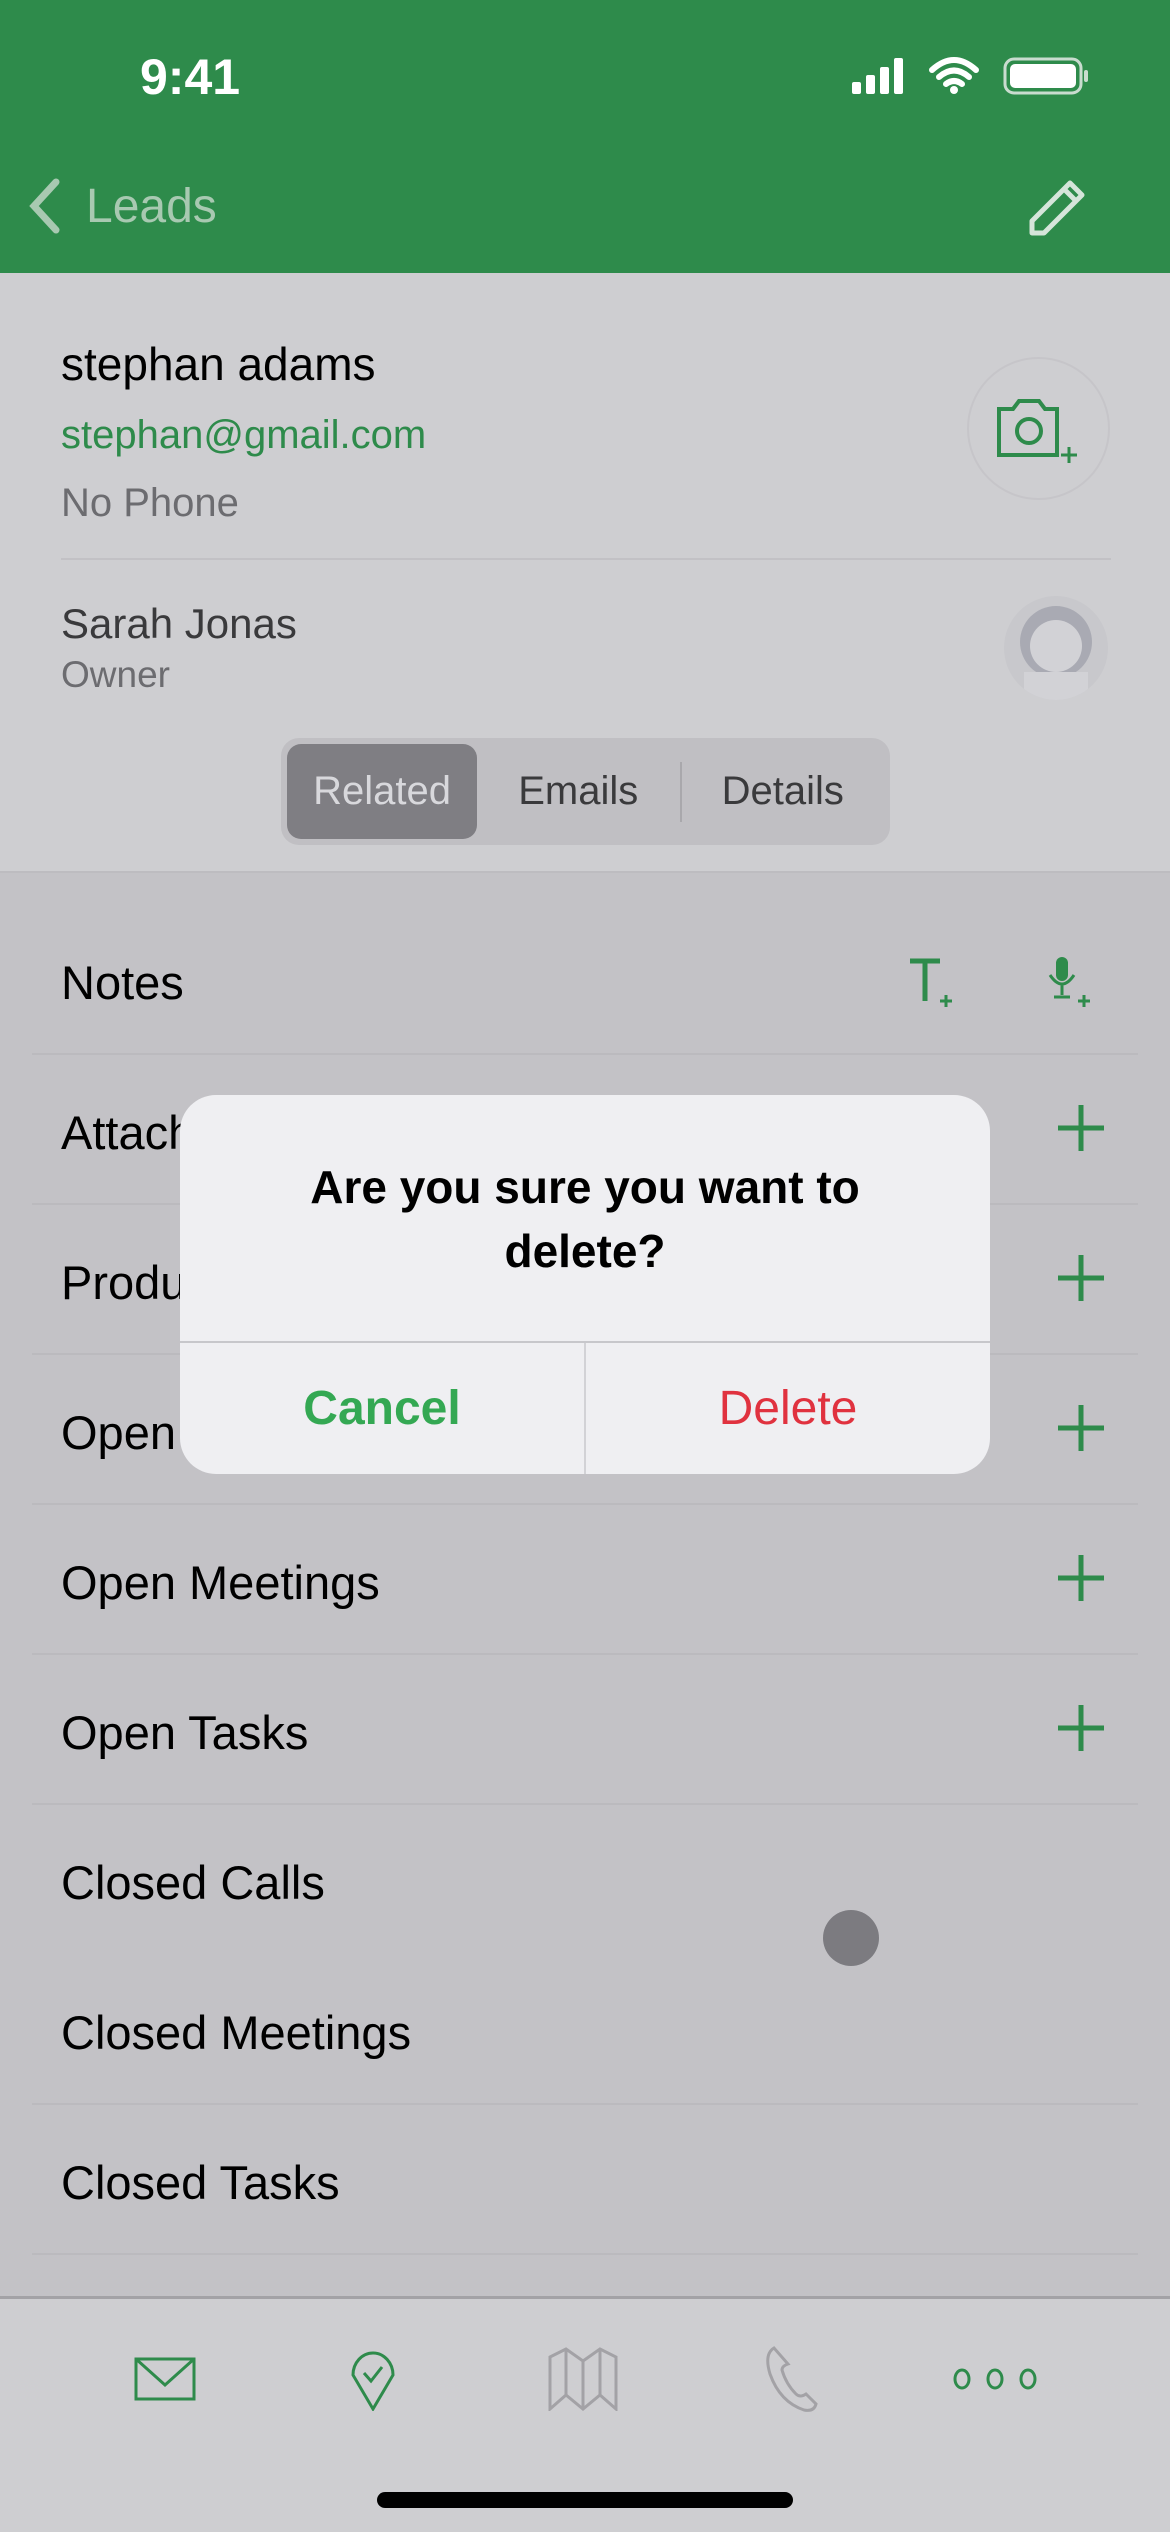  What do you see at coordinates (122, 982) in the screenshot?
I see `list-item-label: Notes` at bounding box center [122, 982].